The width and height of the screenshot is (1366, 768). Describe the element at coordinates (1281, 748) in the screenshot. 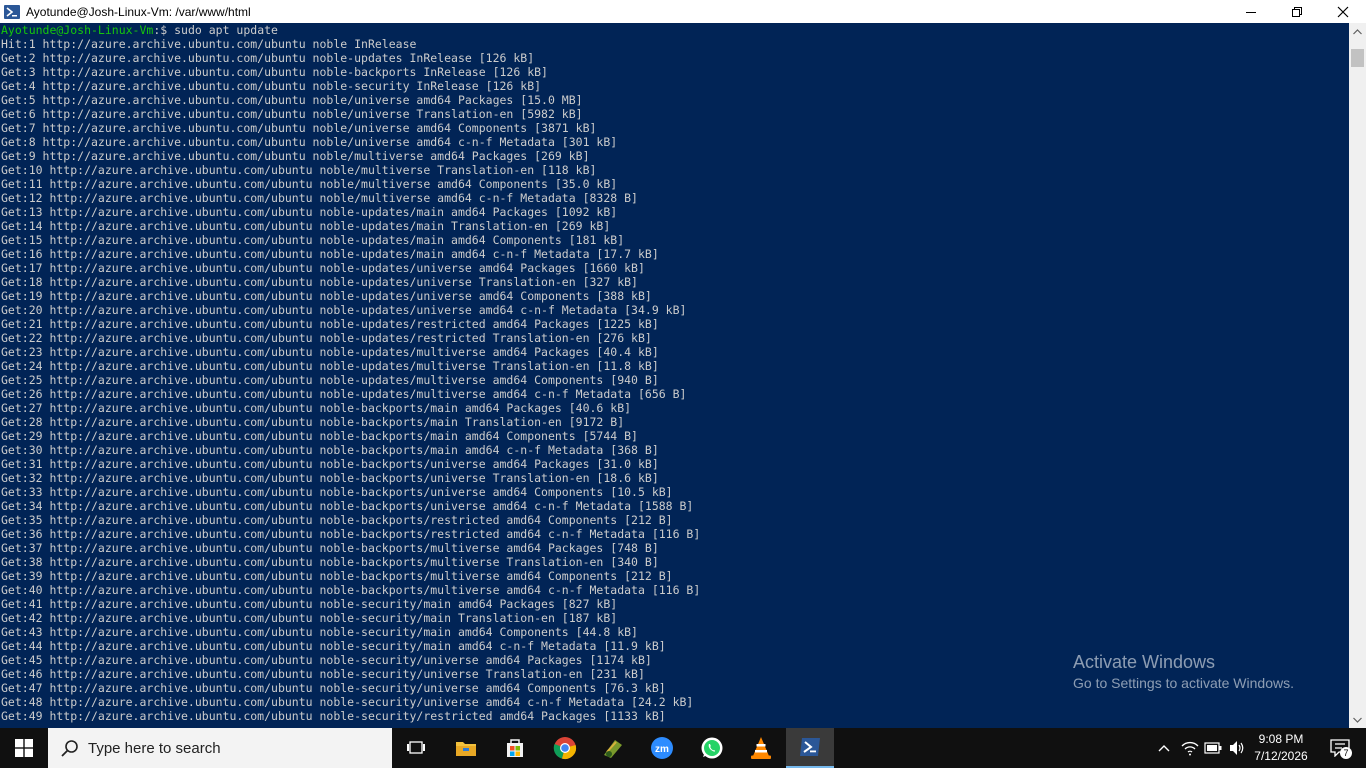

I see `taskbar-clock: 9:08 PM 7/12/2026` at that location.